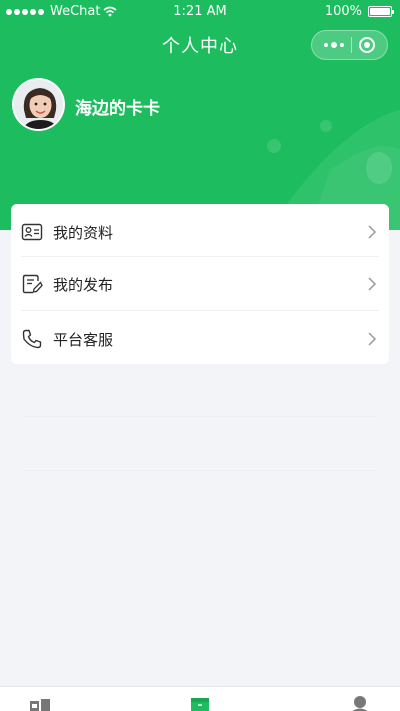 The height and width of the screenshot is (711, 400). I want to click on tab-bar, so click(200, 698).